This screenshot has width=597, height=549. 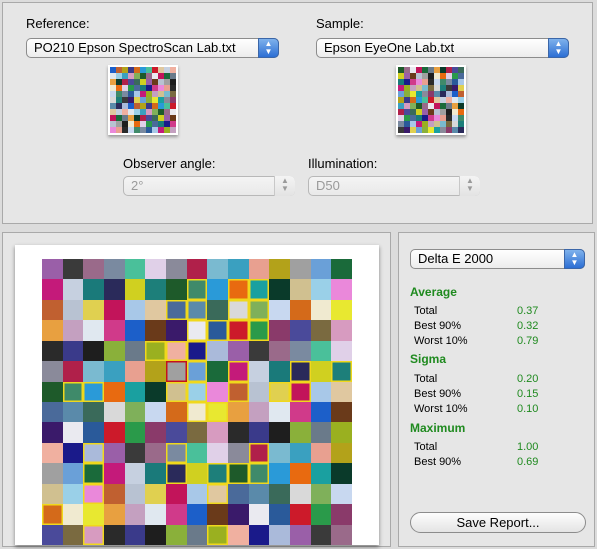 I want to click on thumbnail-patch, so click(x=461, y=130).